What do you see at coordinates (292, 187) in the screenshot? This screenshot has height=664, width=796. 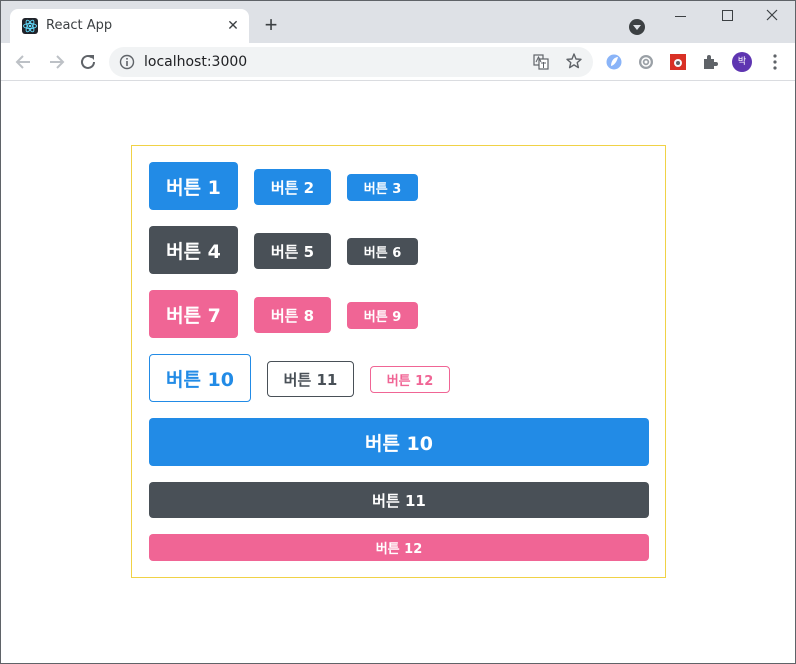 I see `button-2: 버튼 2` at bounding box center [292, 187].